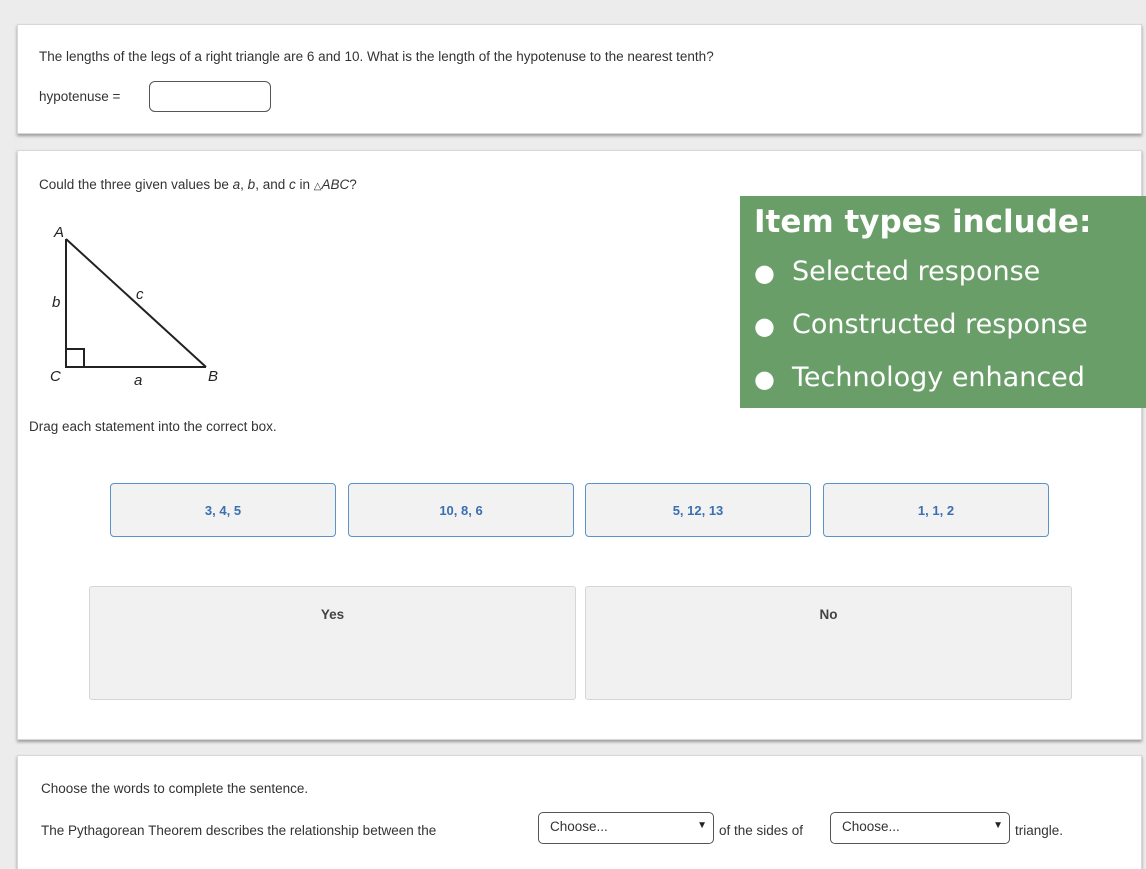 The image size is (1146, 869). What do you see at coordinates (223, 510) in the screenshot?
I see `drag-tile: 3, 4, 5` at bounding box center [223, 510].